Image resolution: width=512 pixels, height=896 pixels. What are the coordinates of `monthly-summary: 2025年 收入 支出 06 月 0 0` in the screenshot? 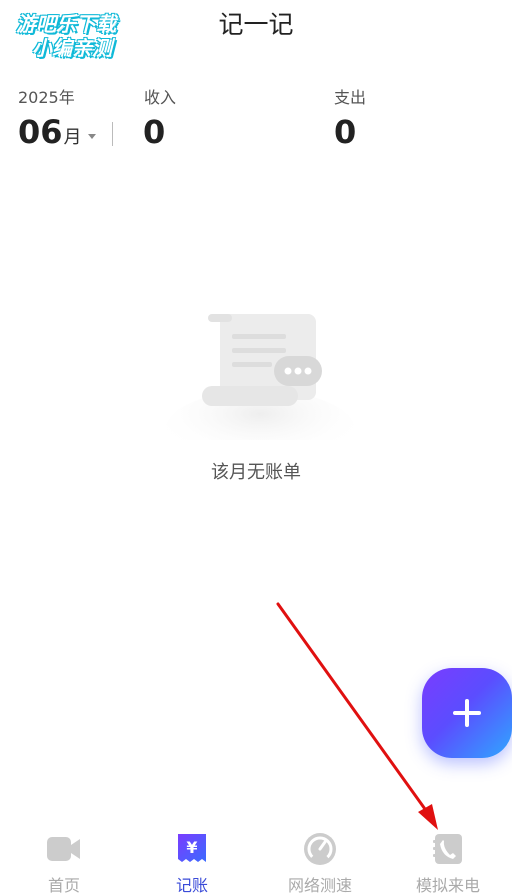 It's located at (258, 120).